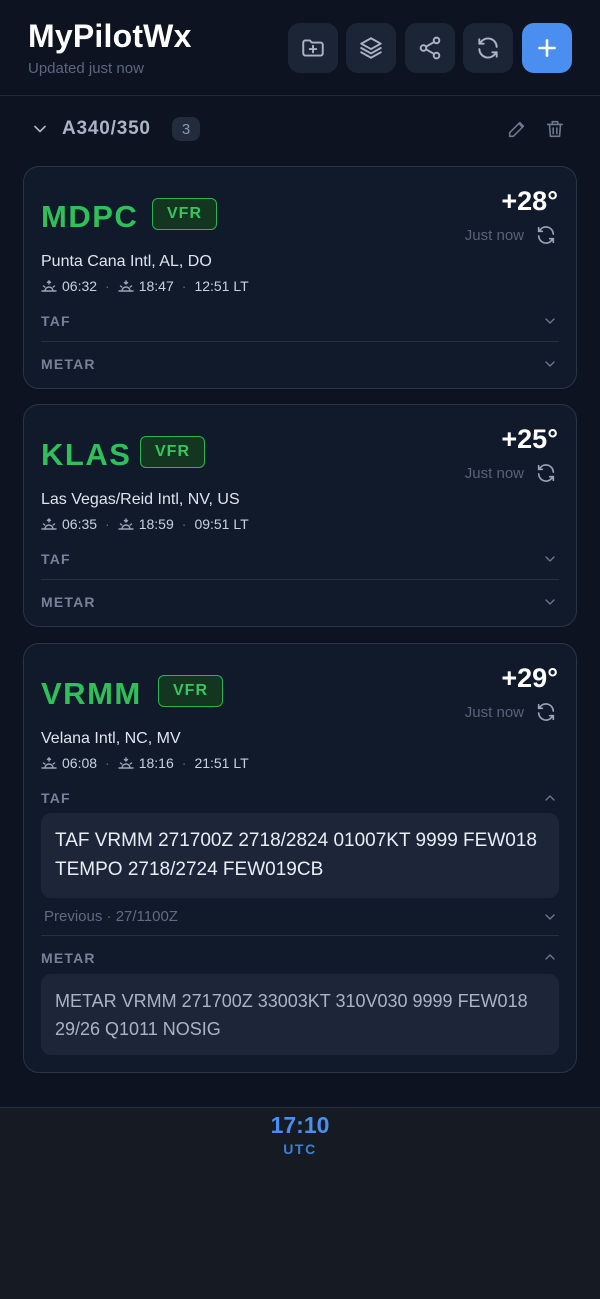 The height and width of the screenshot is (1299, 600). Describe the element at coordinates (300, 129) in the screenshot. I see `group-header: A340/350 3` at that location.